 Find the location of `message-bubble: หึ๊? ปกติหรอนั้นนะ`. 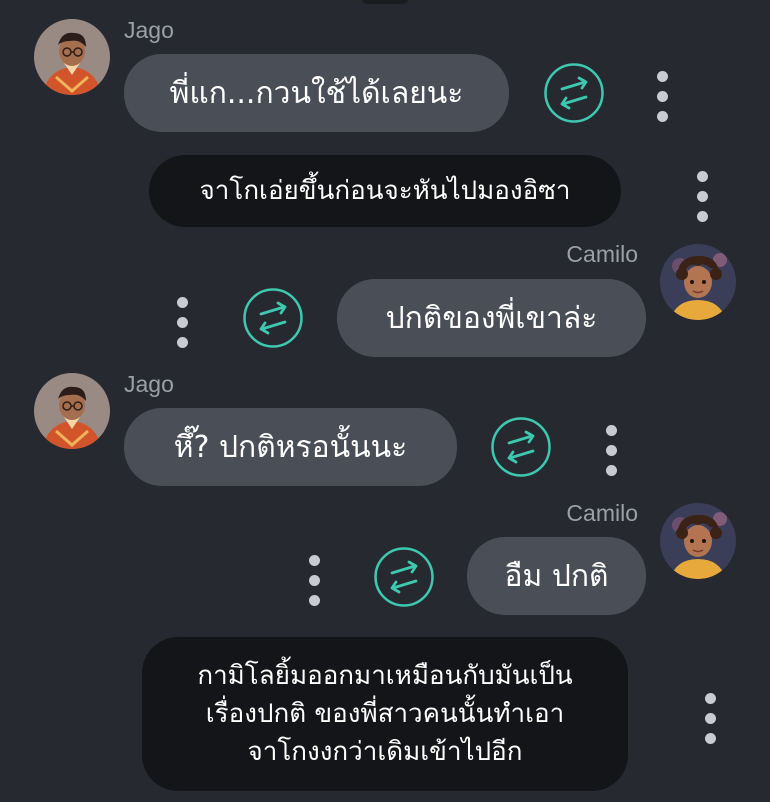

message-bubble: หึ๊? ปกติหรอนั้นนะ is located at coordinates (290, 447).